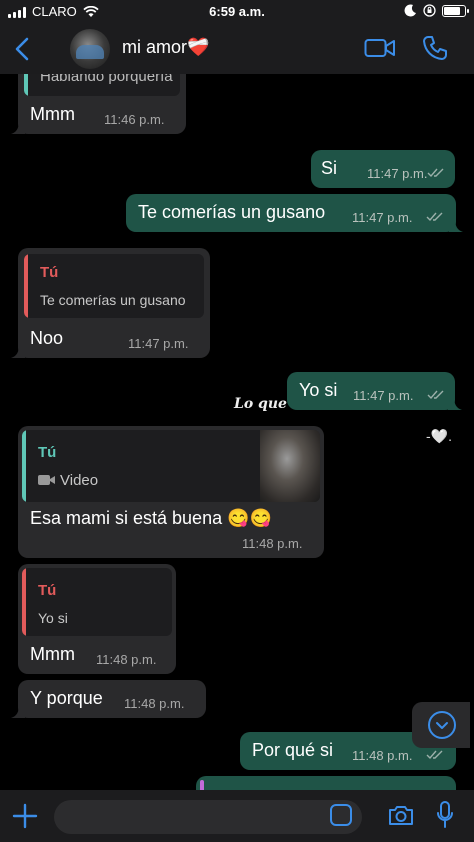 Image resolution: width=474 pixels, height=842 pixels. What do you see at coordinates (326, 783) in the screenshot?
I see `message-outgoing-partial` at bounding box center [326, 783].